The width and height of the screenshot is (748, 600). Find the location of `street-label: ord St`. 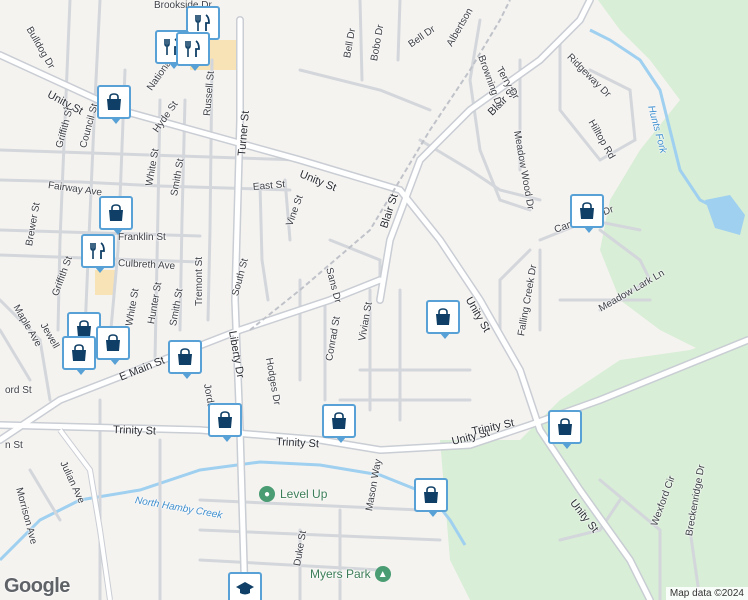

street-label: ord St is located at coordinates (18, 390).